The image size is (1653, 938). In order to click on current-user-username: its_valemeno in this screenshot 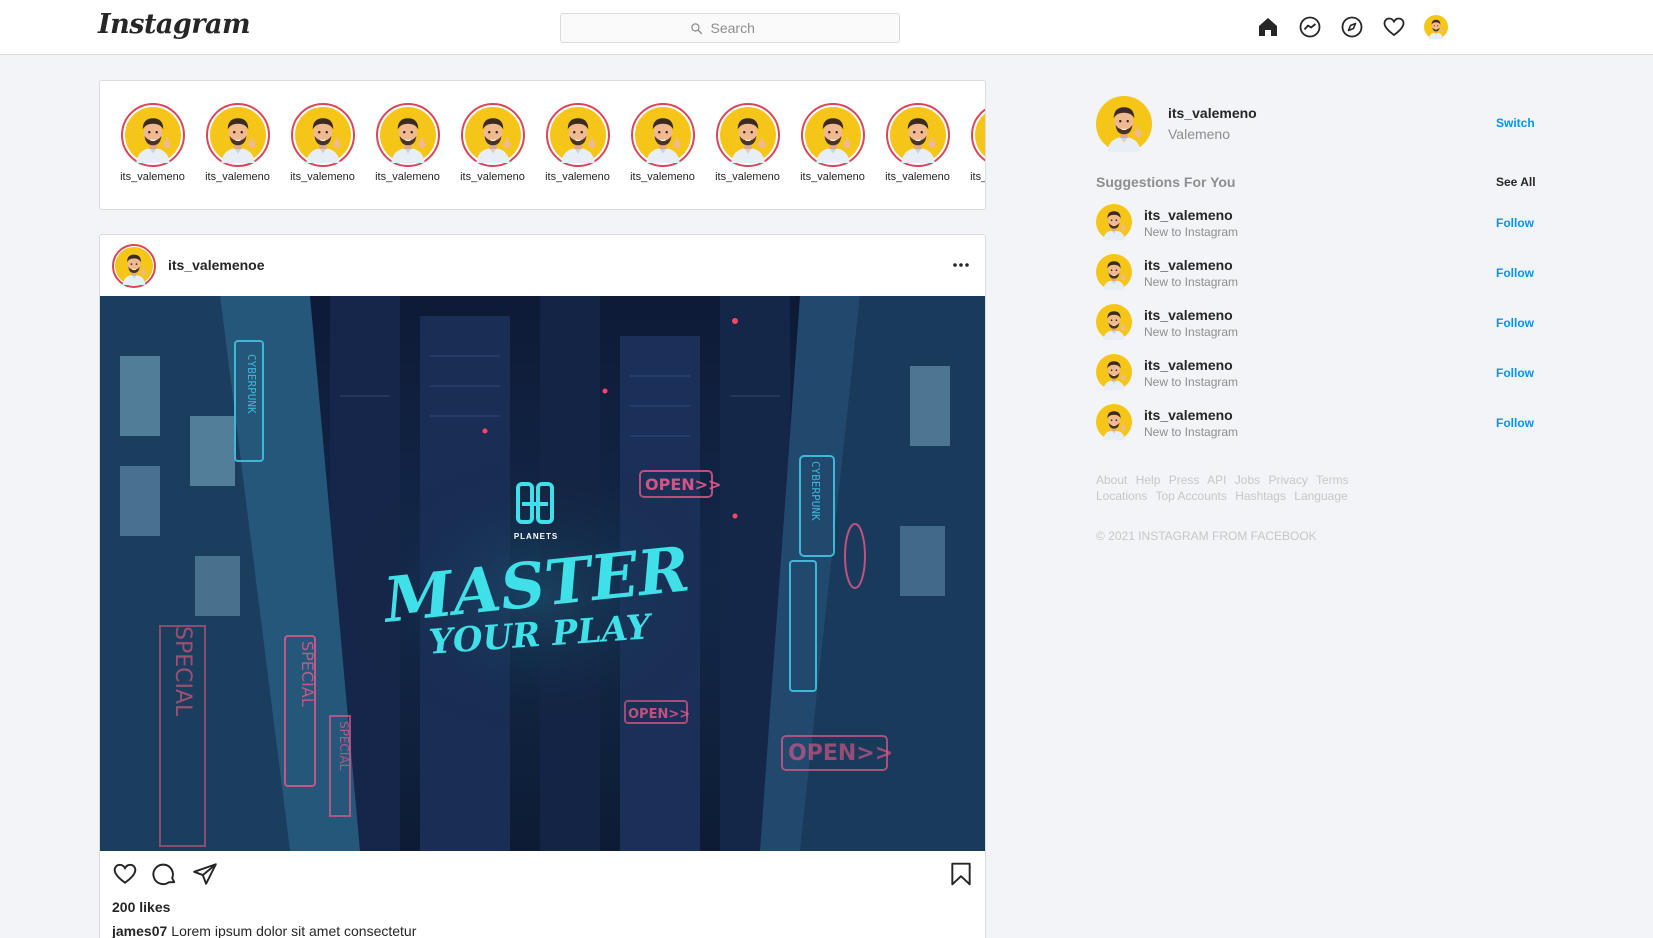, I will do `click(1212, 113)`.